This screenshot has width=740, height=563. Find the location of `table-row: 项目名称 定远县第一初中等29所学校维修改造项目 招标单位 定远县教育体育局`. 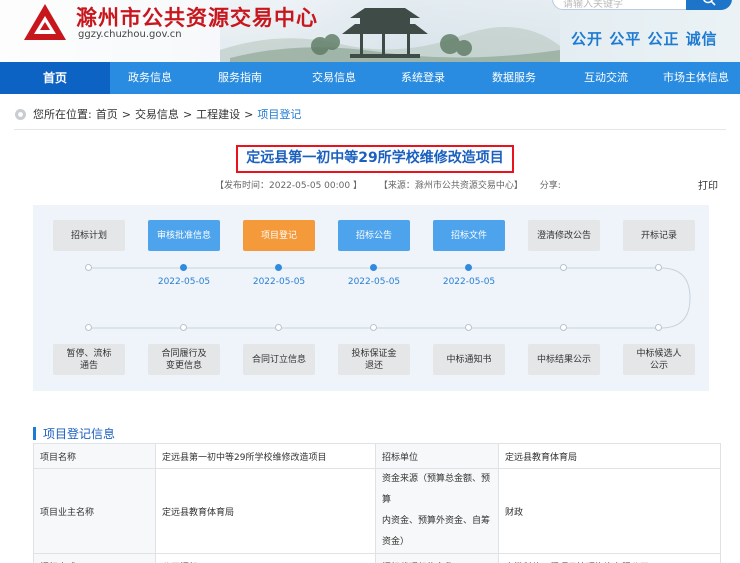

table-row: 项目名称 定远县第一初中等29所学校维修改造项目 招标单位 定远县教育体育局 is located at coordinates (377, 456).